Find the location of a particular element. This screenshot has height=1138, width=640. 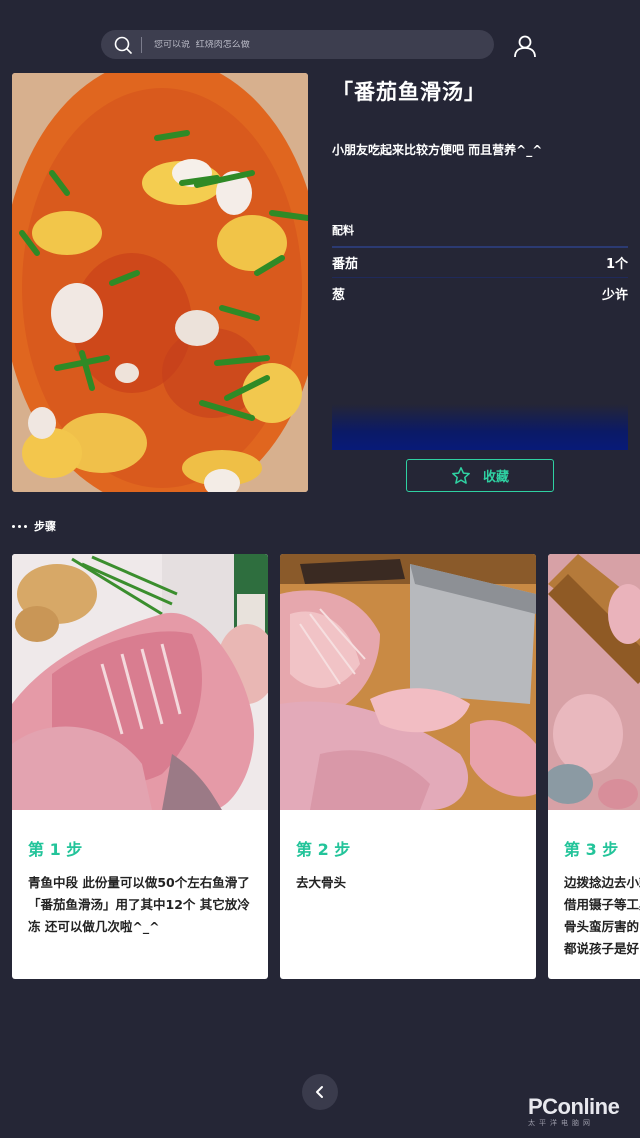

ingredient-name: 葱 is located at coordinates (339, 295).